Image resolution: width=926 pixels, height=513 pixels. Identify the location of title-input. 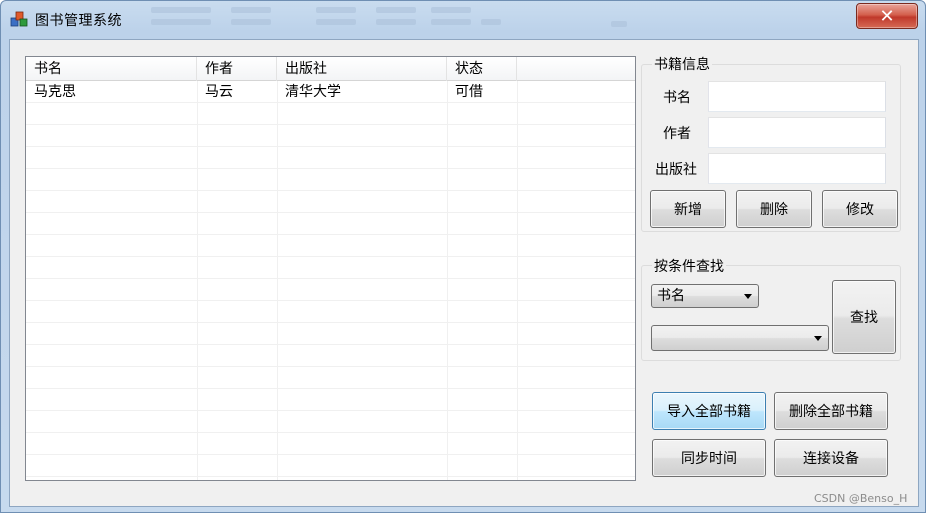
(797, 96).